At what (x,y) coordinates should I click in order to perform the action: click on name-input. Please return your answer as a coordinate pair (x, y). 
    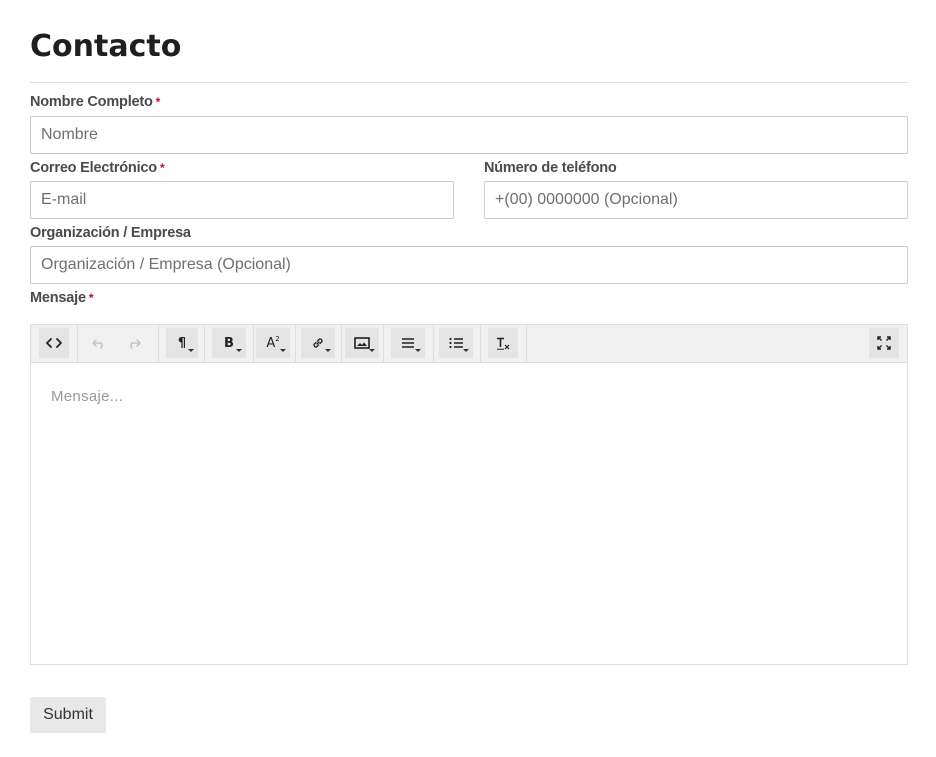
    Looking at the image, I should click on (469, 135).